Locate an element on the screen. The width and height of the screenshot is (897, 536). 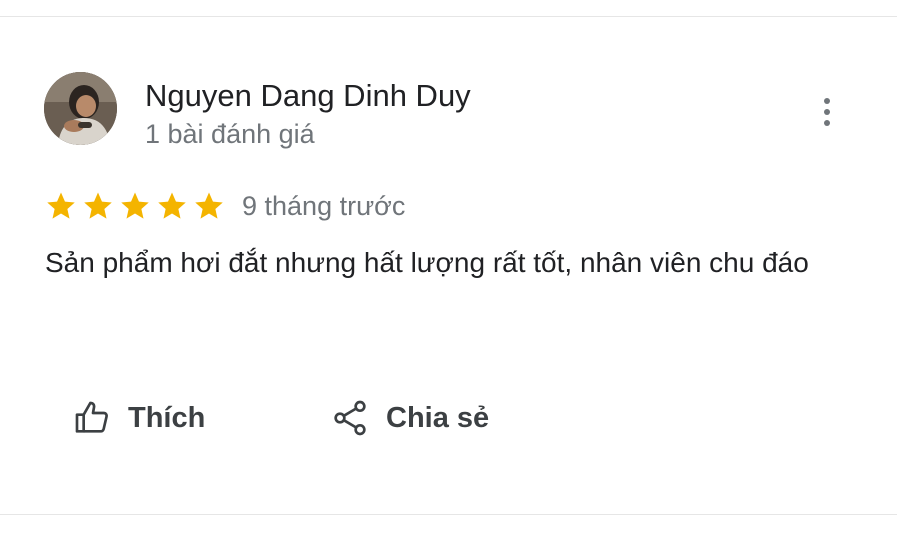
more-options-button is located at coordinates (827, 112).